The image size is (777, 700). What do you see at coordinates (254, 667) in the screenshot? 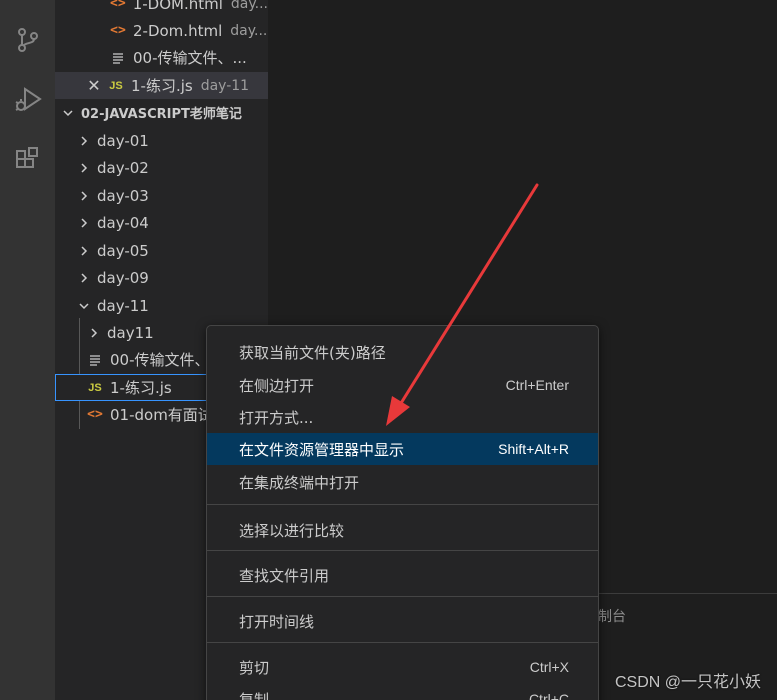
I see `menu-item-label: 剪切` at bounding box center [254, 667].